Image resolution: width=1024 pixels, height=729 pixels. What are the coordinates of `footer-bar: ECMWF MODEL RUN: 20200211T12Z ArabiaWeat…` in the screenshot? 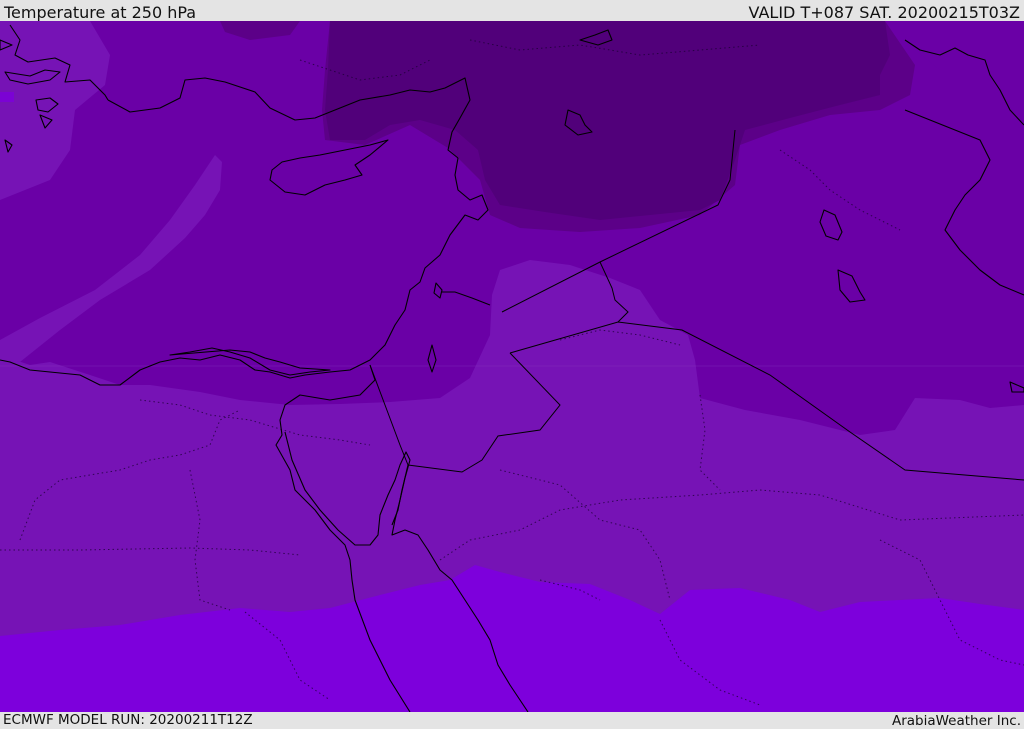 It's located at (512, 720).